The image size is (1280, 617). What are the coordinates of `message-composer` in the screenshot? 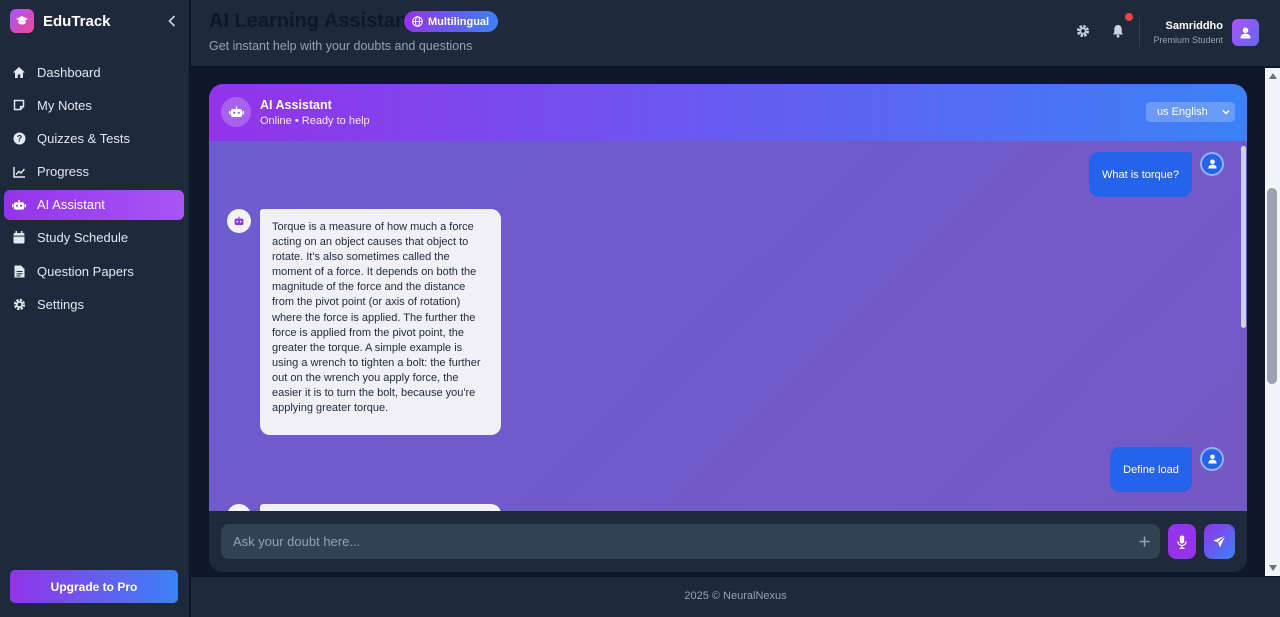 It's located at (728, 541).